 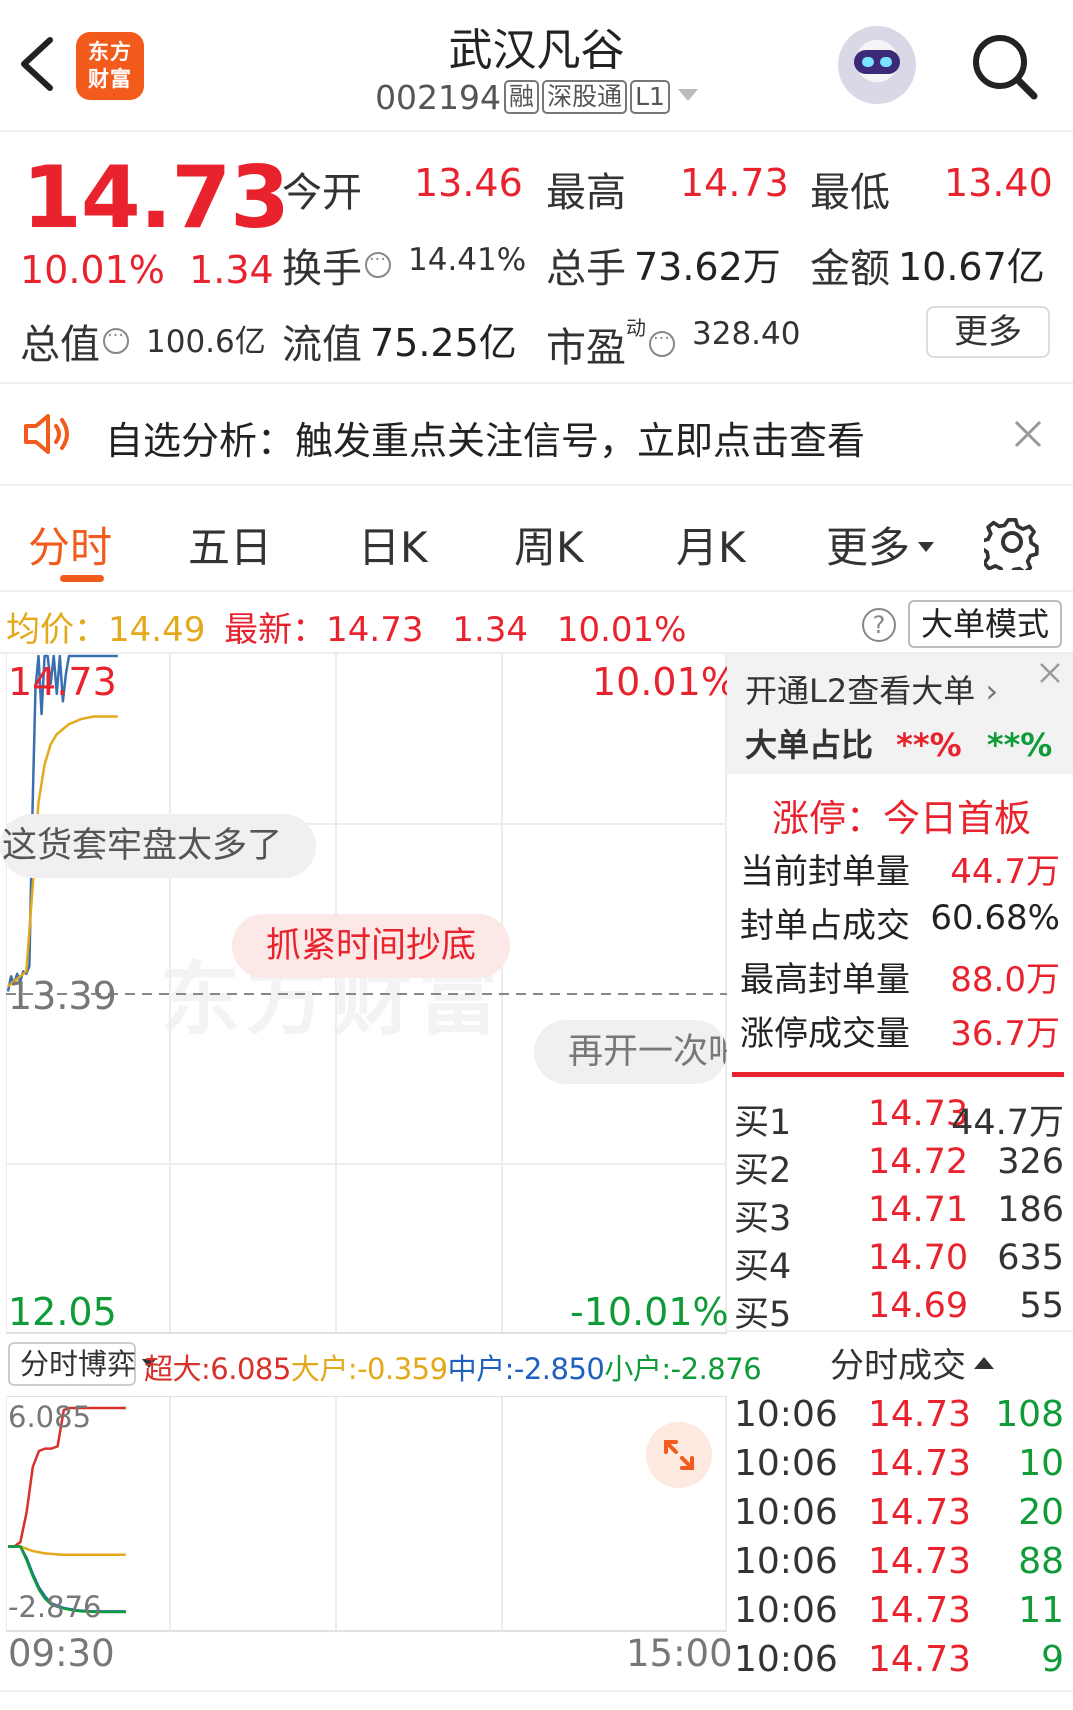 What do you see at coordinates (453, 1369) in the screenshot?
I see `money-flow-values: 超大:6.085大户:-0.359中户:-2.850小户:-2.876` at bounding box center [453, 1369].